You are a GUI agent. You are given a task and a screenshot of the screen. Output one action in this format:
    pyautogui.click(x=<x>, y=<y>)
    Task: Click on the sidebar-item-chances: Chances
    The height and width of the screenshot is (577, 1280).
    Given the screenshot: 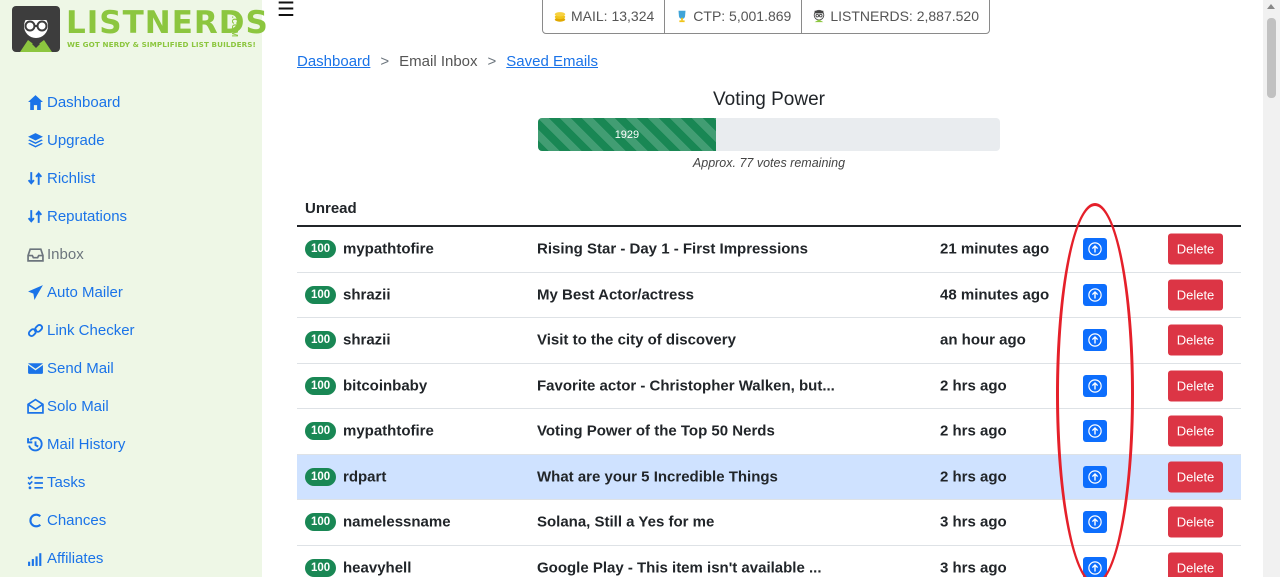 What is the action you would take?
    pyautogui.click(x=80, y=520)
    